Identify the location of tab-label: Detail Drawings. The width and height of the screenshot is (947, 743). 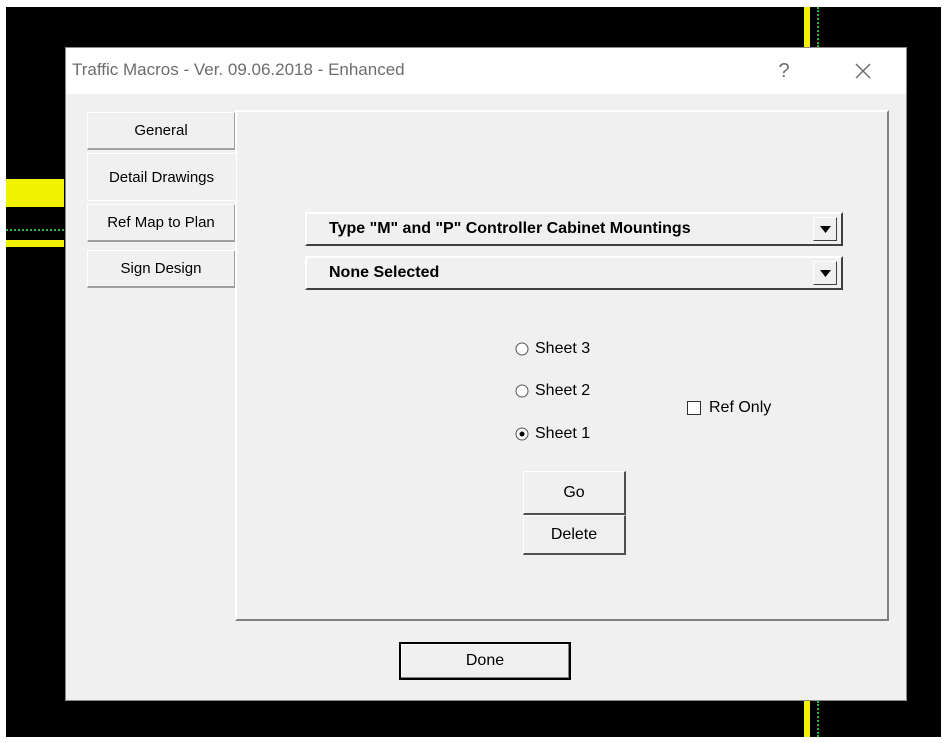
(161, 177).